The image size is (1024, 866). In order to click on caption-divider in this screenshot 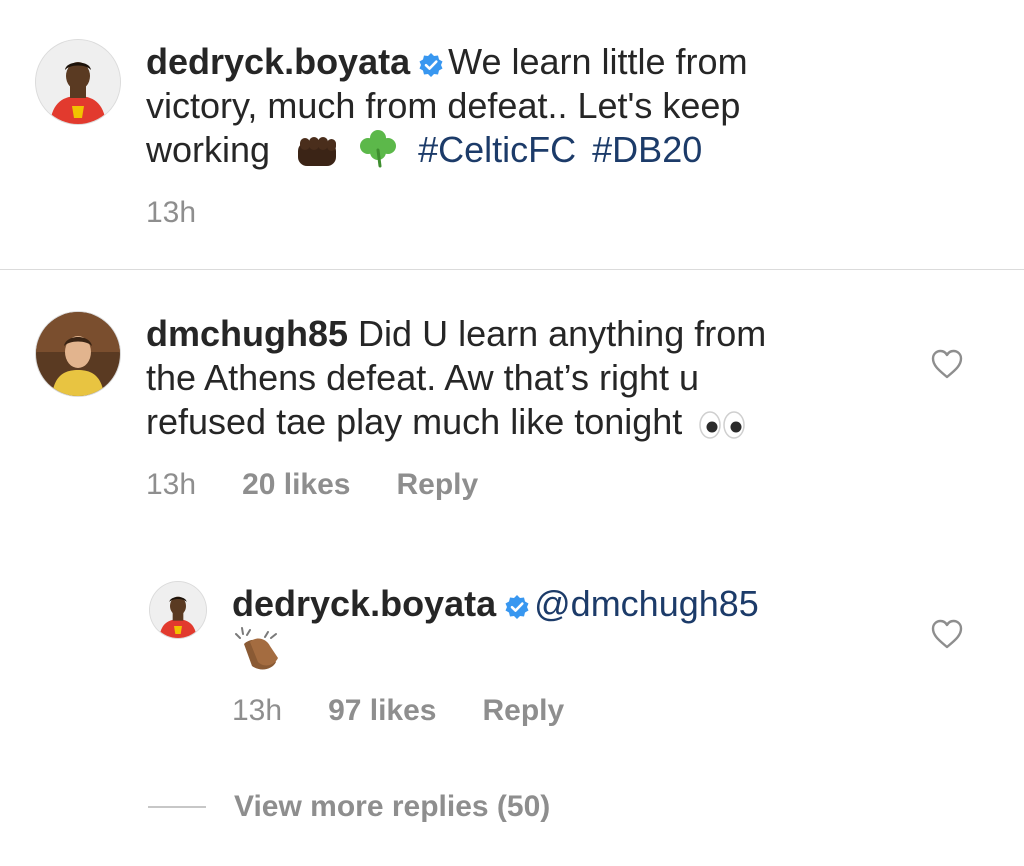, I will do `click(512, 269)`.